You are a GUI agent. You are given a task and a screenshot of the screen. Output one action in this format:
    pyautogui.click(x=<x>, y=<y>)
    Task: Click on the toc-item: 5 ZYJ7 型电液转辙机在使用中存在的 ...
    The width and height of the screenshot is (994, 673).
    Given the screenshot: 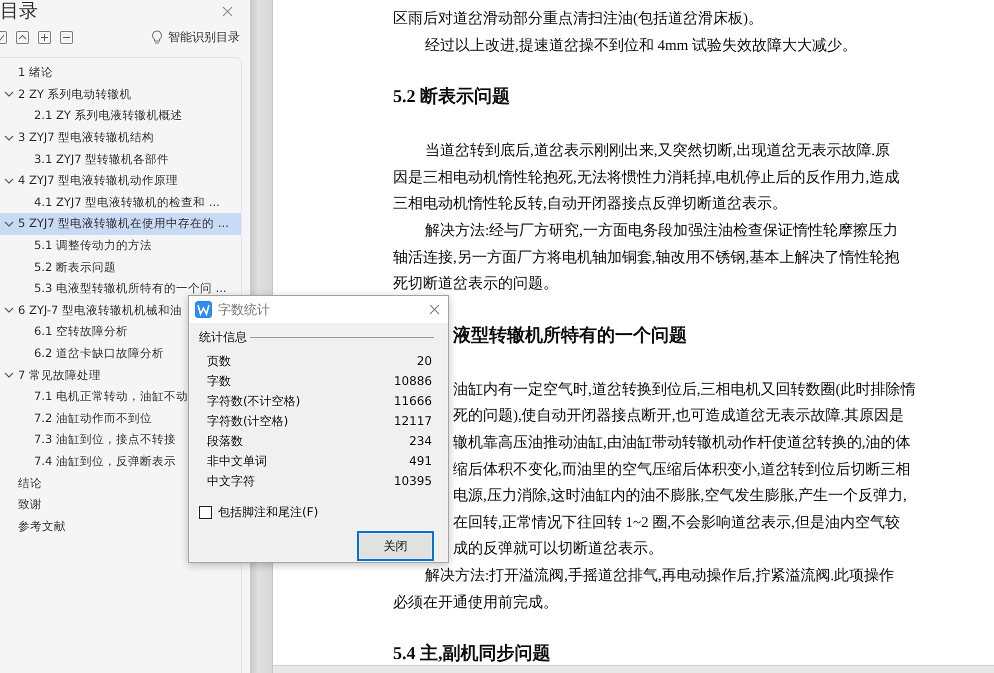 What is the action you would take?
    pyautogui.click(x=120, y=224)
    